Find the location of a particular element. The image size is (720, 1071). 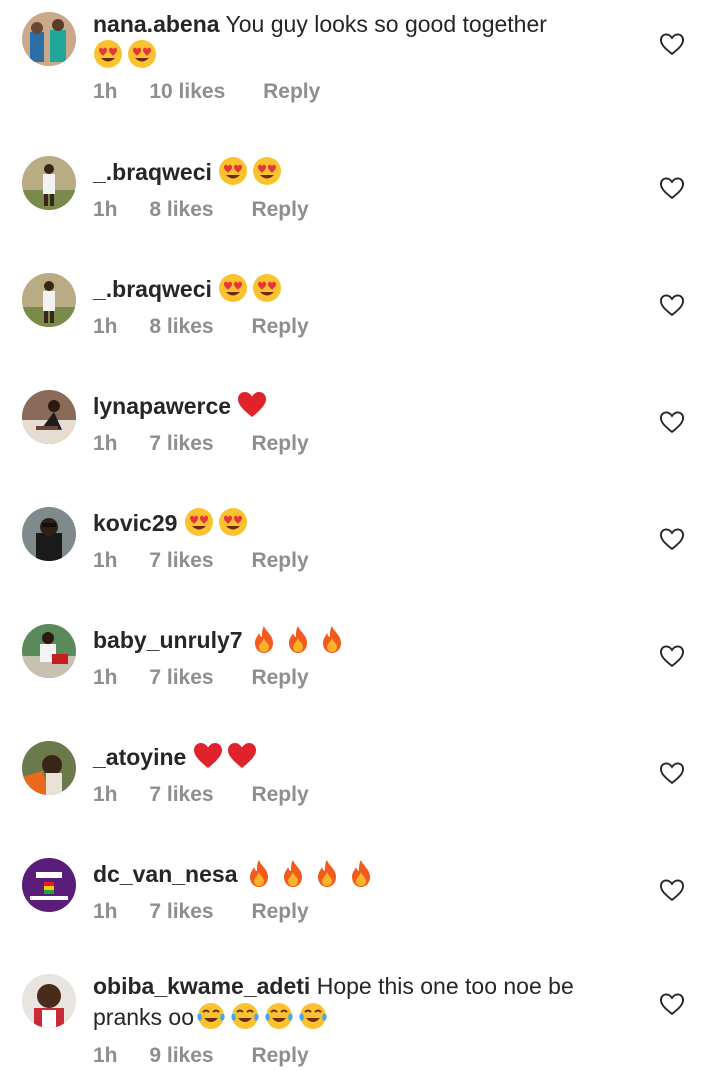

comment-meta: 1h 10 likes Reply is located at coordinates (206, 92).